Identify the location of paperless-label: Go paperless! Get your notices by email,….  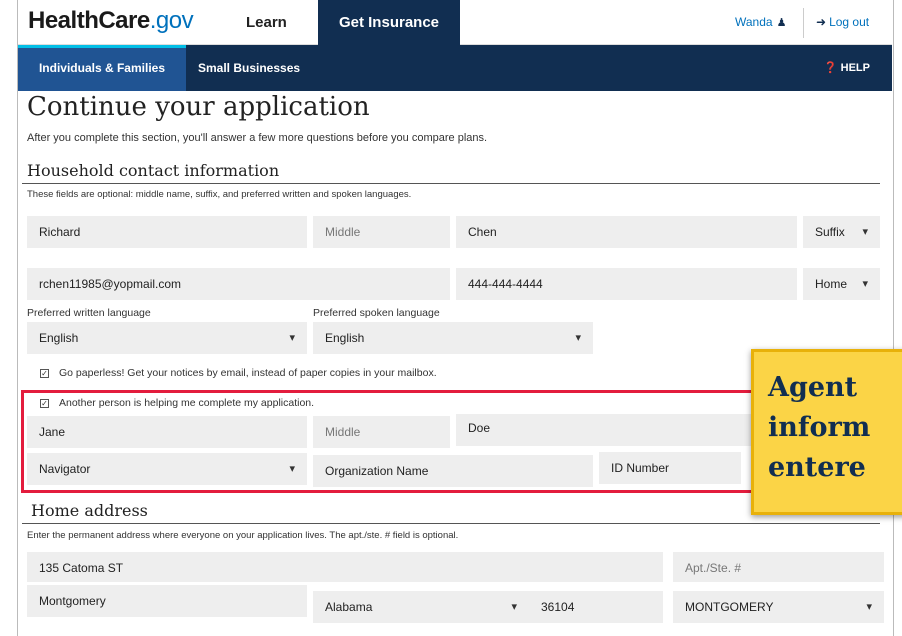
(248, 373).